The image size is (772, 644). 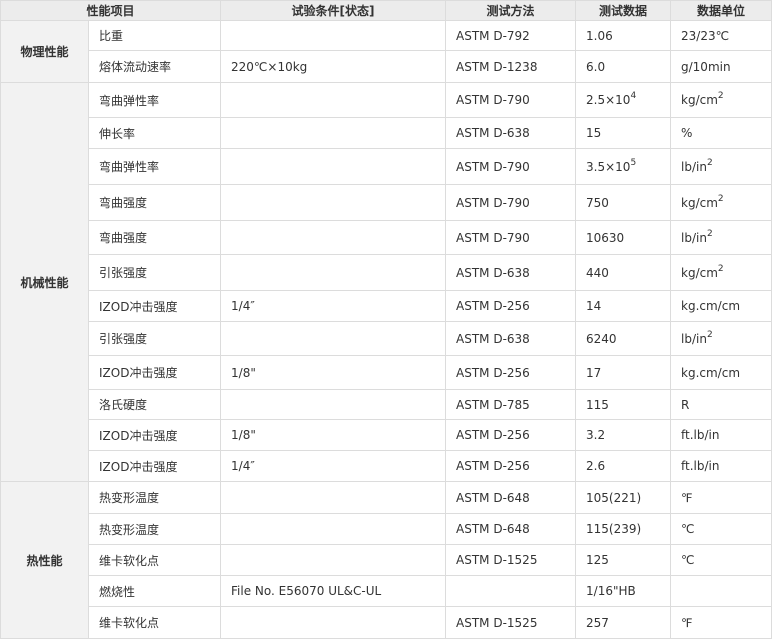 I want to click on test-condition-cell: 1/4″, so click(x=333, y=306).